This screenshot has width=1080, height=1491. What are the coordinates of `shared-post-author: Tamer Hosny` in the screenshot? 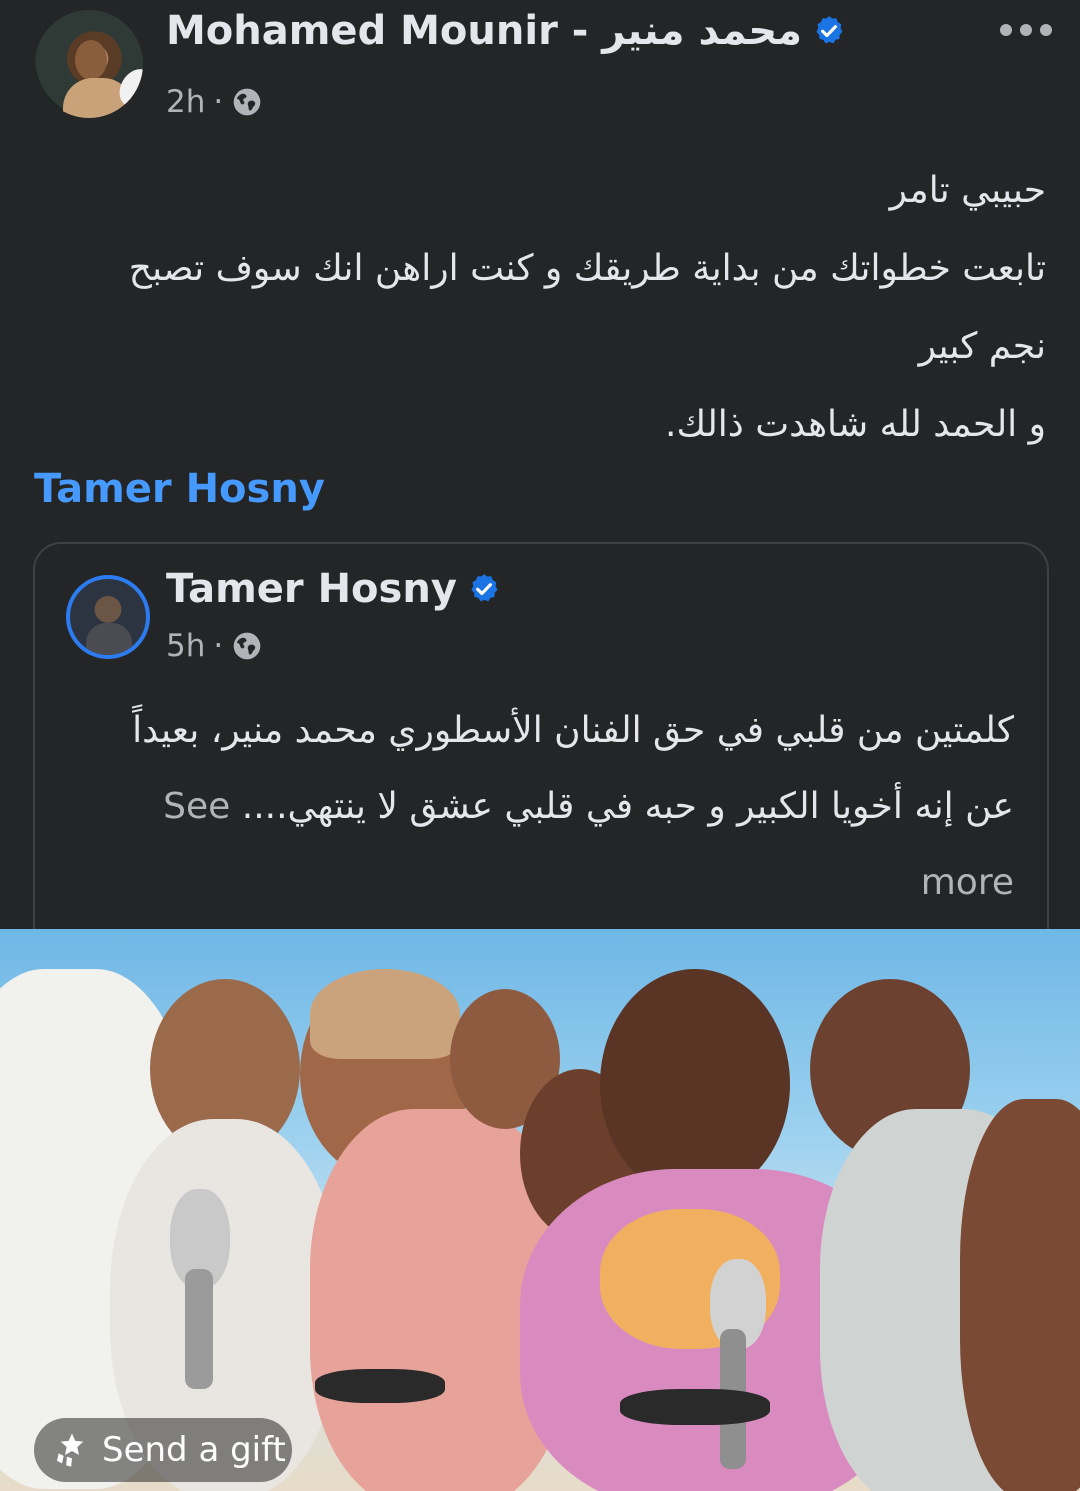 It's located at (333, 589).